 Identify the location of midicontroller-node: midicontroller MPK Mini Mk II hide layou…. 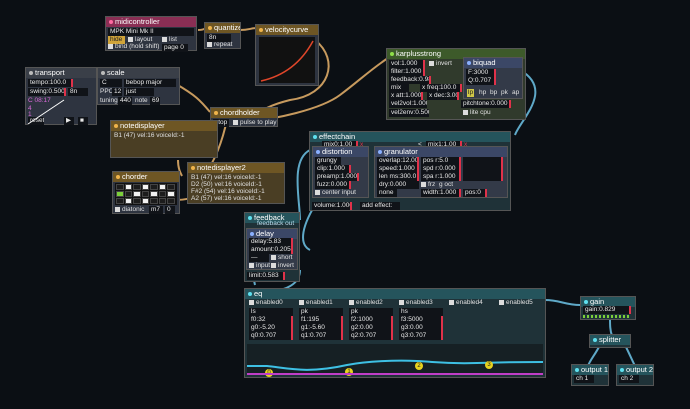
(151, 34).